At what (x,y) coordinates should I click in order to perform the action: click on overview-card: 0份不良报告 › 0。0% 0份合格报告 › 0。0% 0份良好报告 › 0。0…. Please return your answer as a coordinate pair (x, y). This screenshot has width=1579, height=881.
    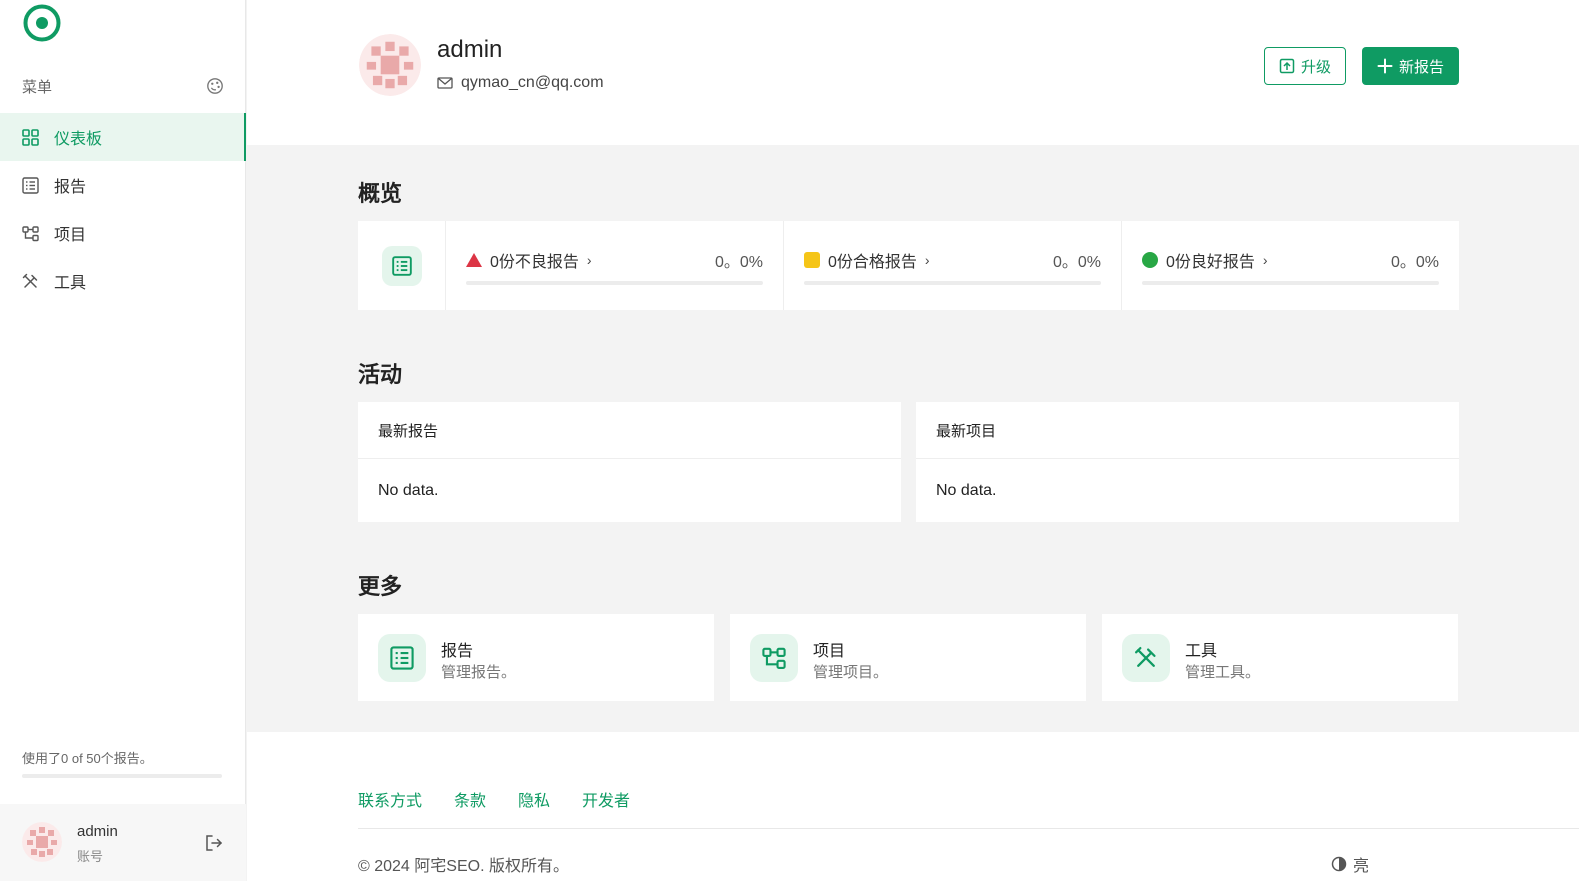
    Looking at the image, I should click on (908, 265).